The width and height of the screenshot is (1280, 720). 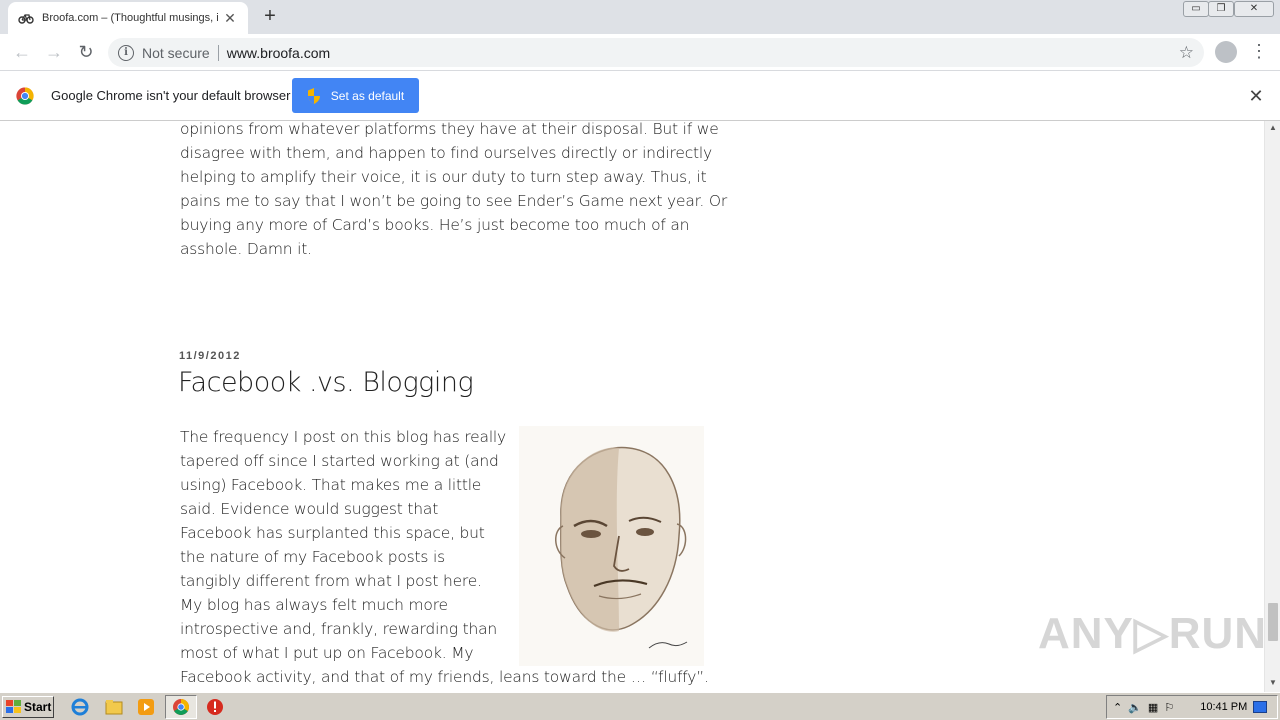 I want to click on system-tray: ⌃ 🔈 ▦ ⚐ 10:41 PM, so click(x=1192, y=707).